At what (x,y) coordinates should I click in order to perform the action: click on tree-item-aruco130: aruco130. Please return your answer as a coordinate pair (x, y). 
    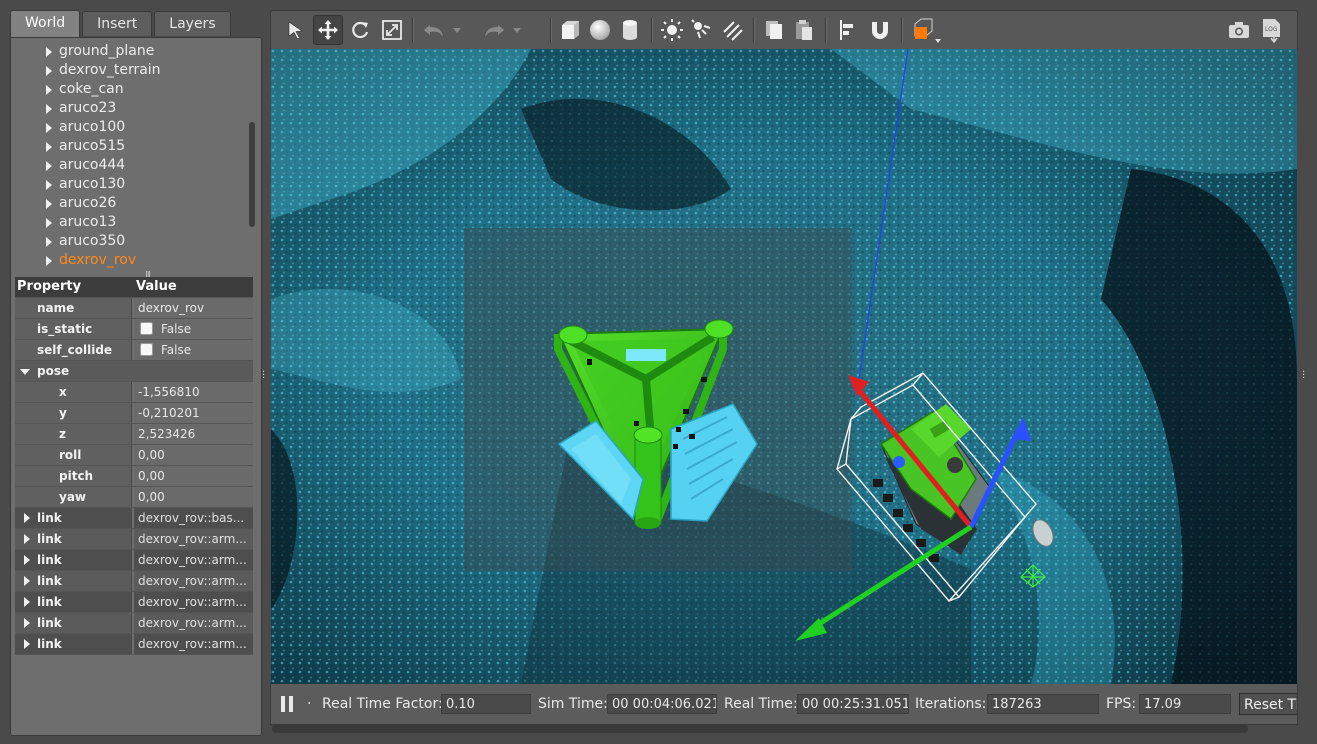
    Looking at the image, I should click on (131, 184).